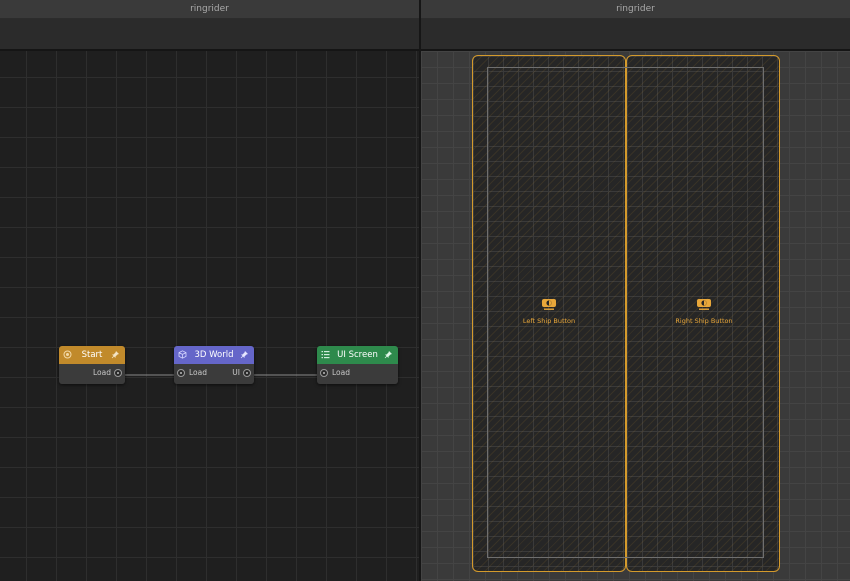  I want to click on node-3d-world-header: 3D World, so click(214, 355).